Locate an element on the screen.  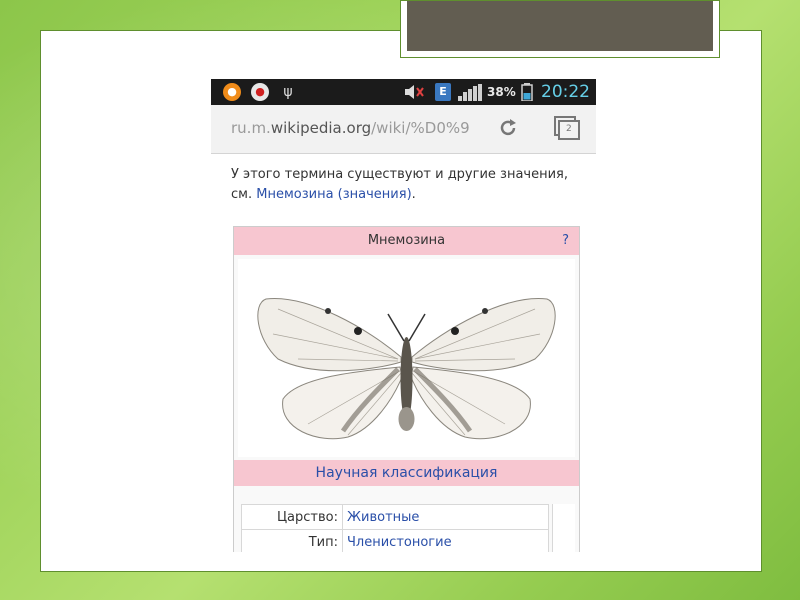
classification-value-link: Членистоногие is located at coordinates (445, 540).